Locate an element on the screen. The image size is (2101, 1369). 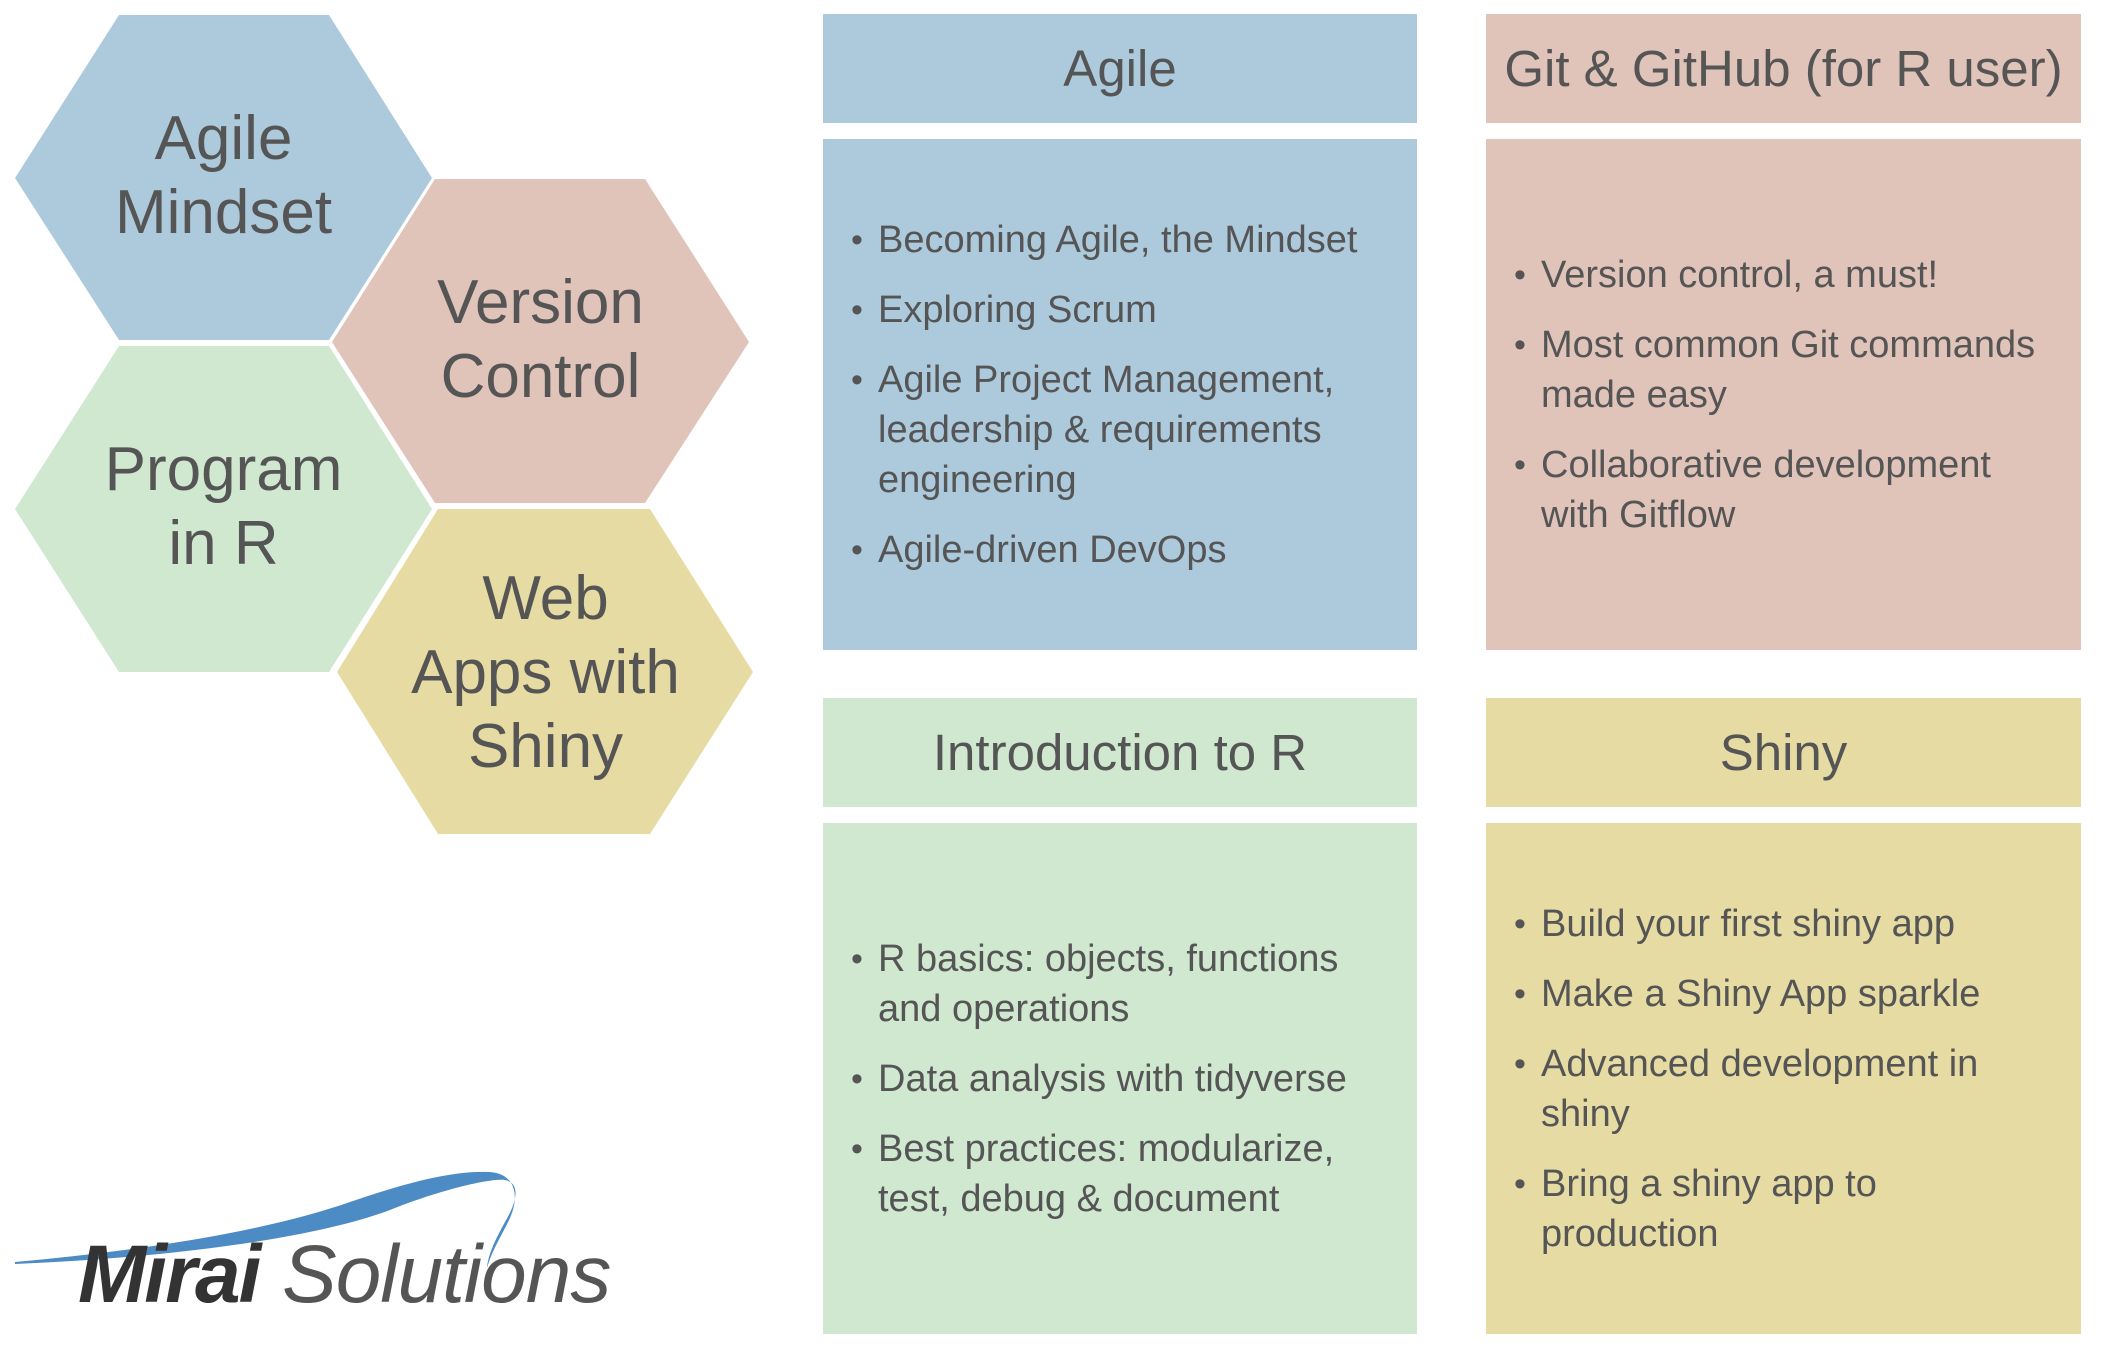
course-title: Agile is located at coordinates (1120, 68).